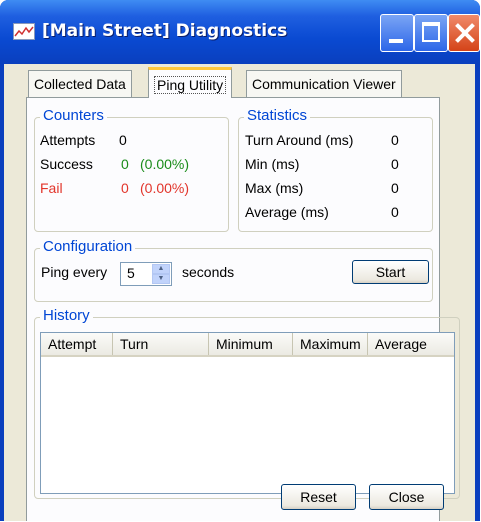 Image resolution: width=481 pixels, height=522 pixels. What do you see at coordinates (464, 33) in the screenshot?
I see `close-window-button` at bounding box center [464, 33].